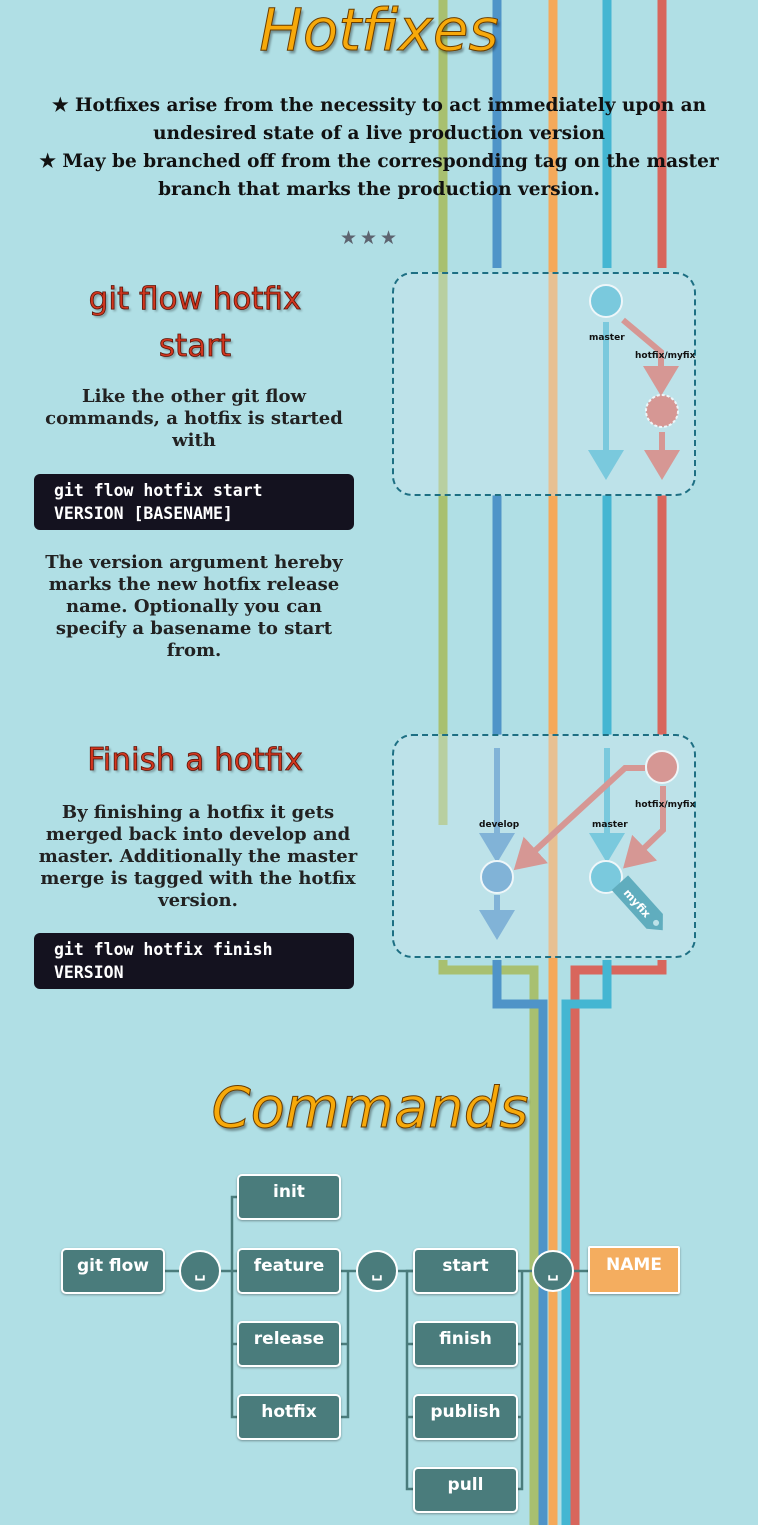  Describe the element at coordinates (665, 356) in the screenshot. I see `hotfix-branch-label: hotfix/myfix` at that location.